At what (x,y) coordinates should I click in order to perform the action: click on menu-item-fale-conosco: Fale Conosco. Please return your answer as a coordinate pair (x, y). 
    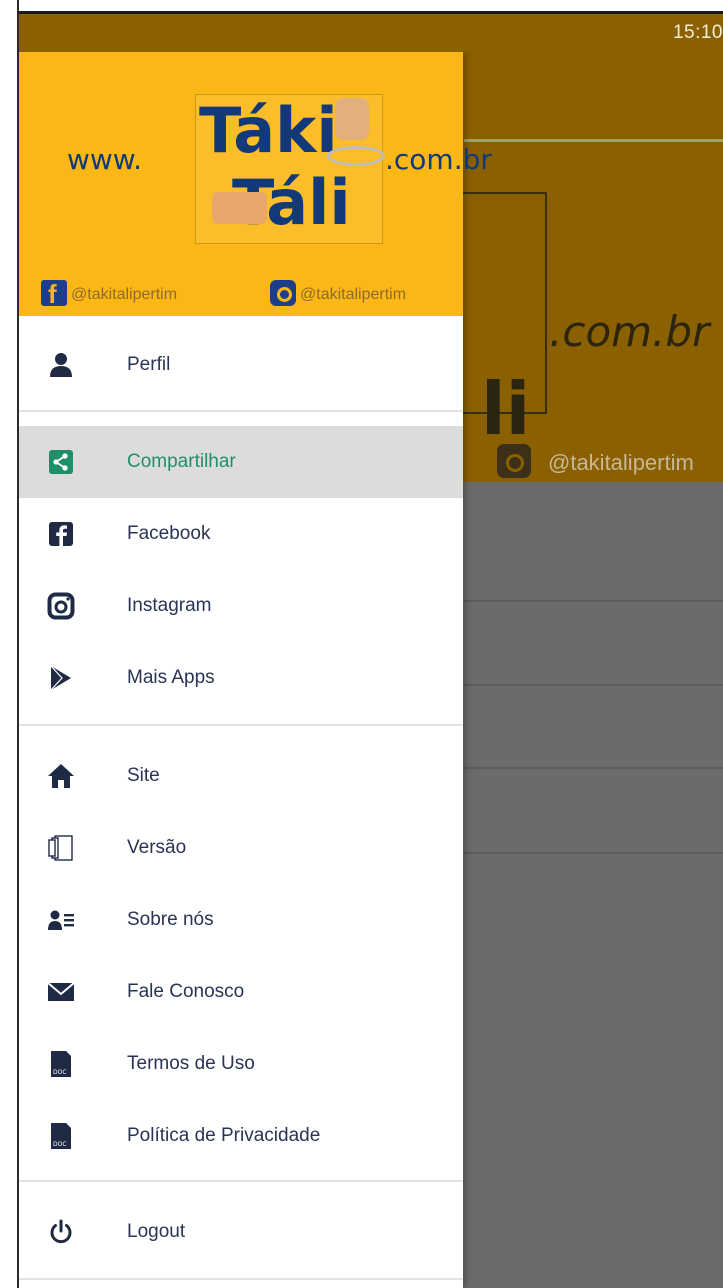
    Looking at the image, I should click on (241, 992).